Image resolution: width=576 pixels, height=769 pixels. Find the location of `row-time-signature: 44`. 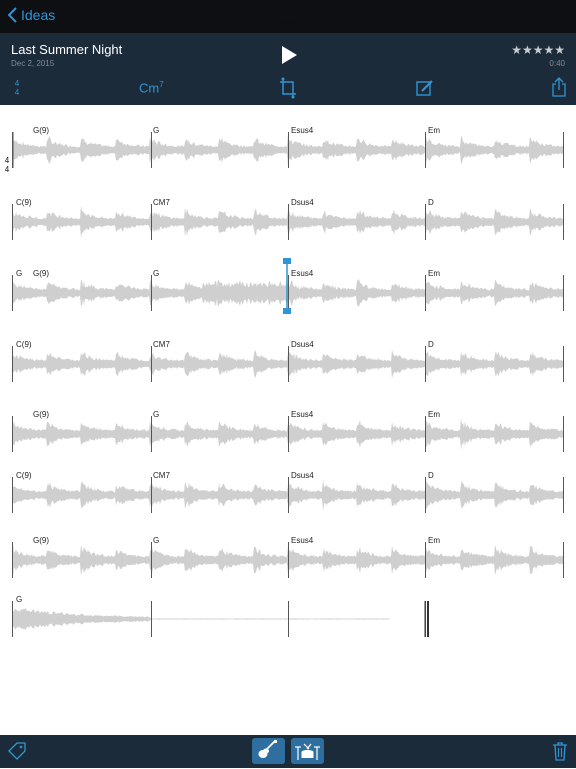

row-time-signature: 44 is located at coordinates (7, 165).